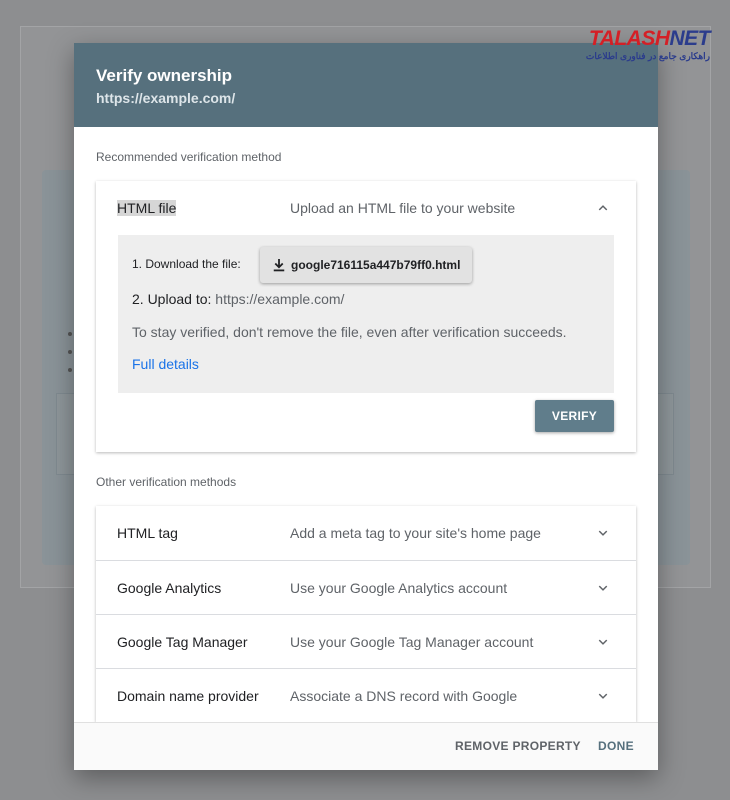  I want to click on method-description: Upload an HTML file to your website, so click(403, 208).